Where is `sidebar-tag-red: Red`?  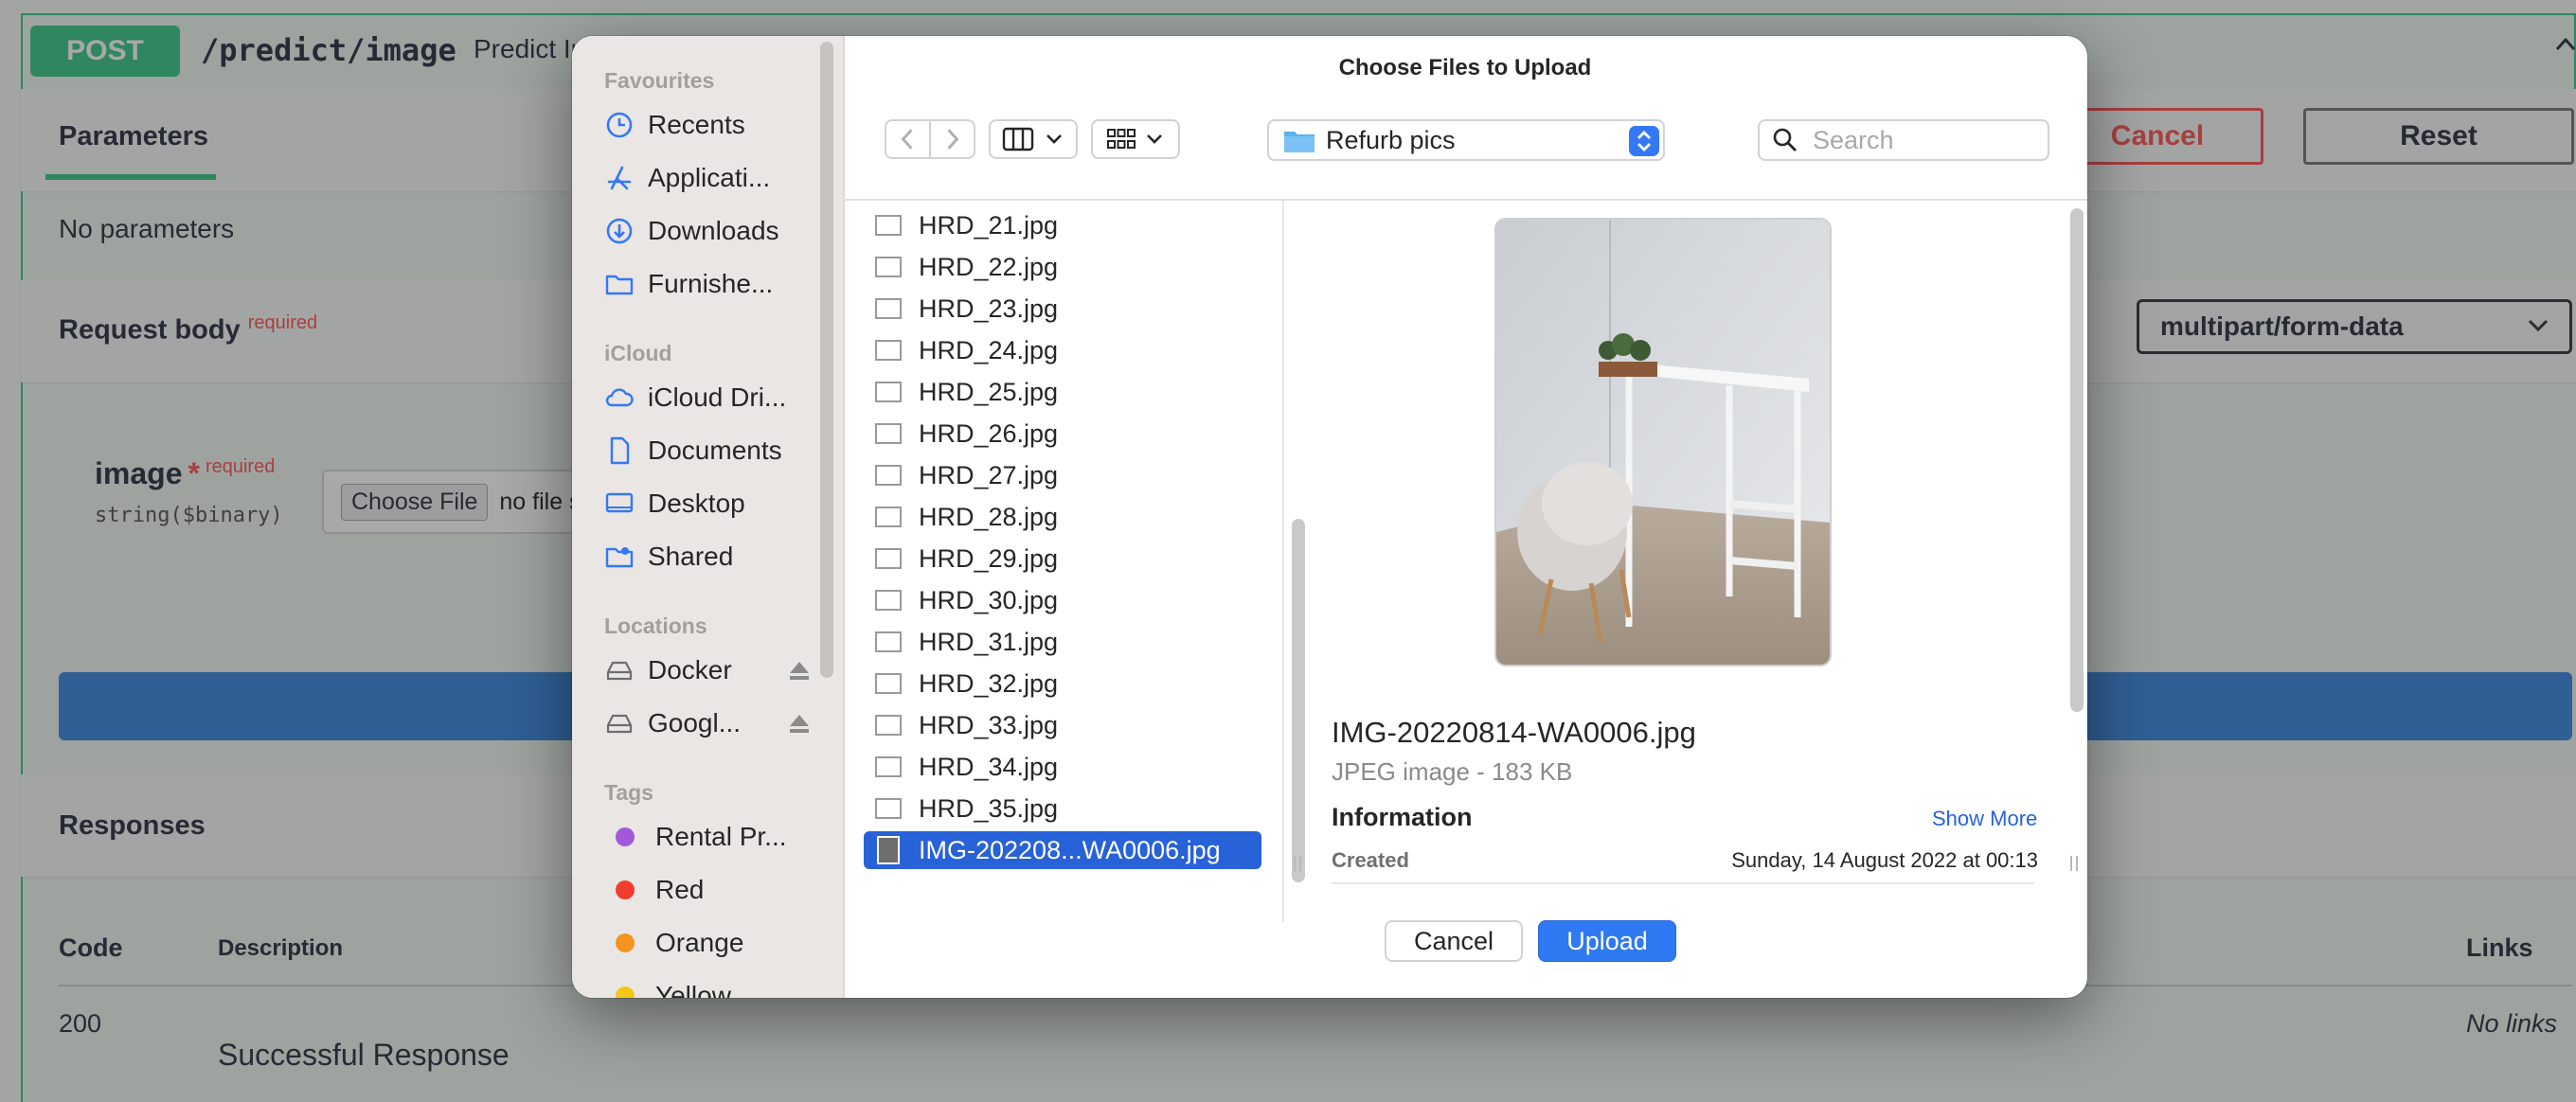
sidebar-tag-red: Red is located at coordinates (716, 890).